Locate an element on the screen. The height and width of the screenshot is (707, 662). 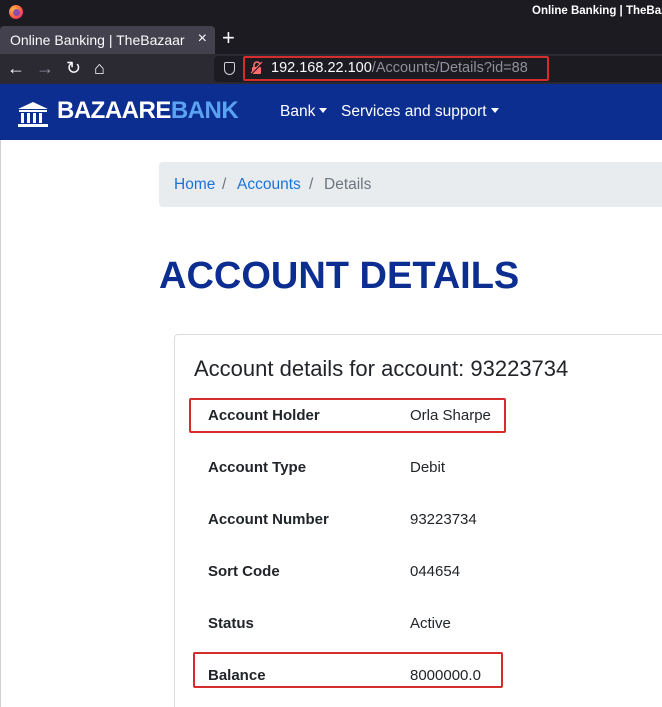
account-number-value: 93223734 is located at coordinates (443, 519).